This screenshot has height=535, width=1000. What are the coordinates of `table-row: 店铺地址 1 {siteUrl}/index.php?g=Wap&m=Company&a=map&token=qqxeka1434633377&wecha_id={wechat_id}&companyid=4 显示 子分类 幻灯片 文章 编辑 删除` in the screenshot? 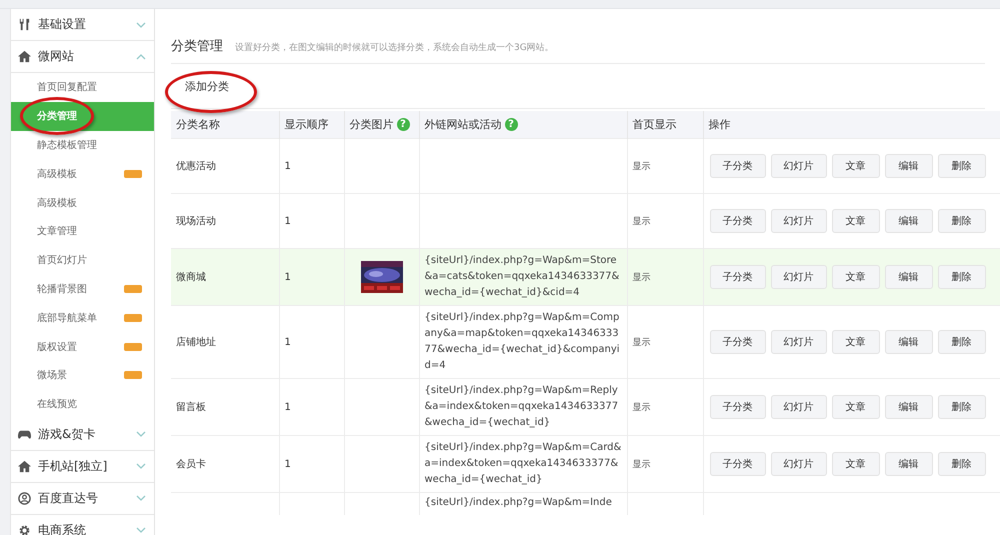 It's located at (585, 342).